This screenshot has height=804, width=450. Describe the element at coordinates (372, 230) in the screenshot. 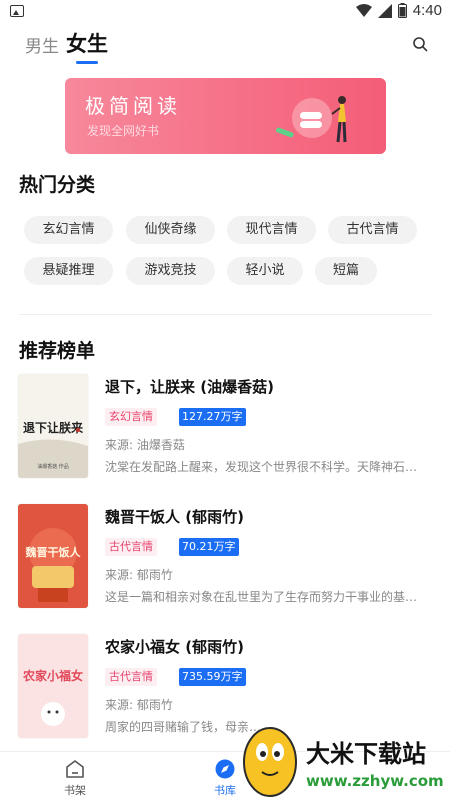

I see `category-chip: 古代言情` at that location.